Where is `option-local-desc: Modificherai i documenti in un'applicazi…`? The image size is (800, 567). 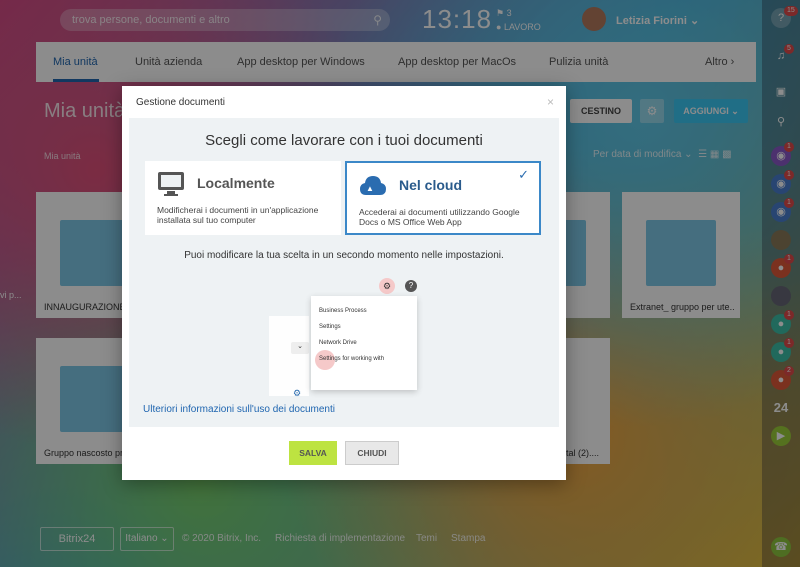 option-local-desc: Modificherai i documenti in un'applicazi… is located at coordinates (238, 215).